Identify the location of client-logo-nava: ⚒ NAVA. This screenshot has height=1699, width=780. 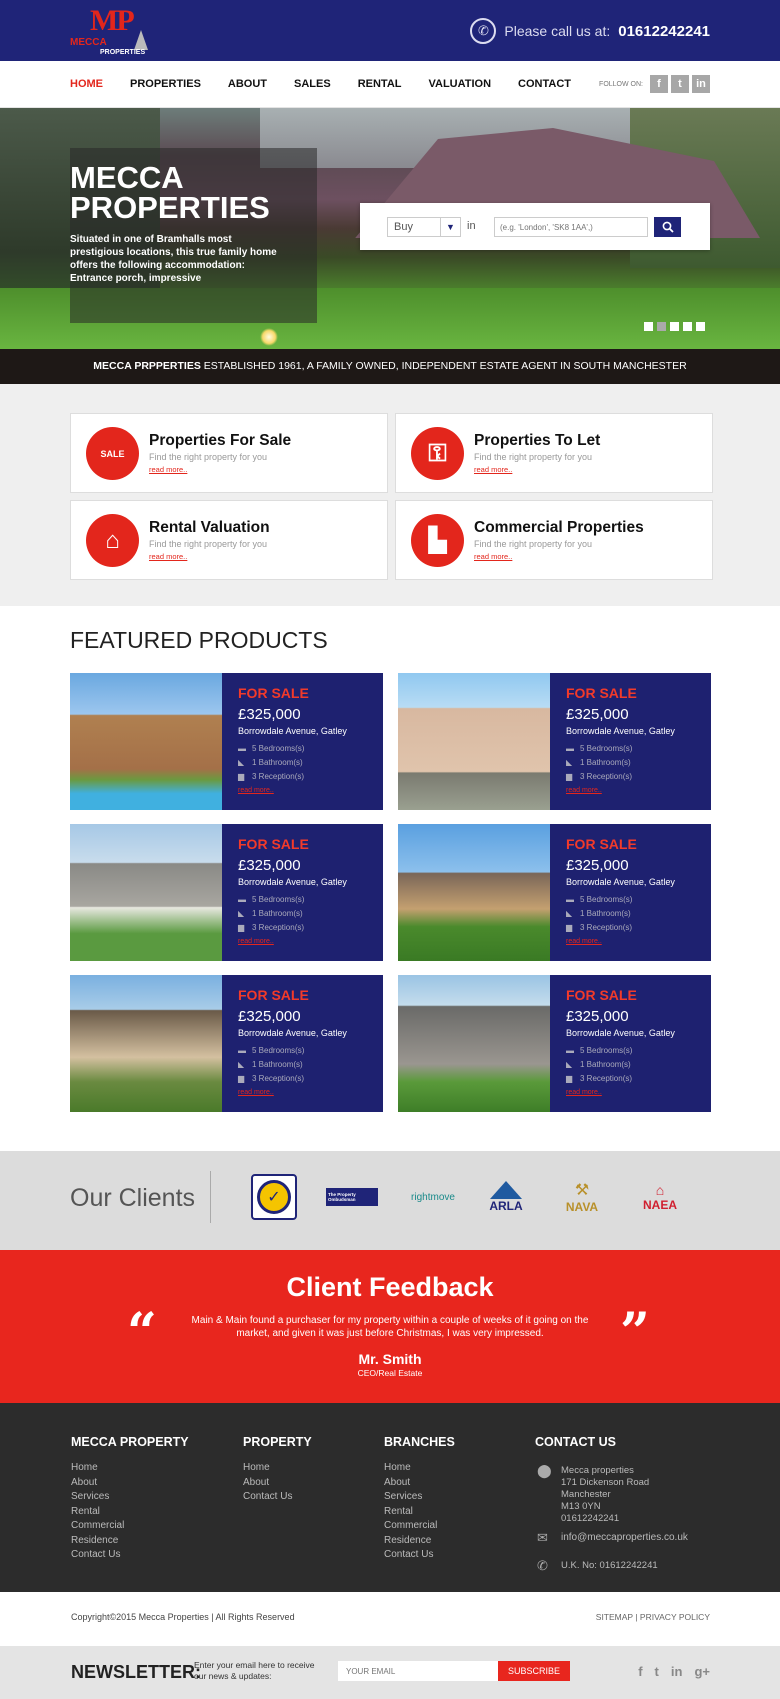
(582, 1197).